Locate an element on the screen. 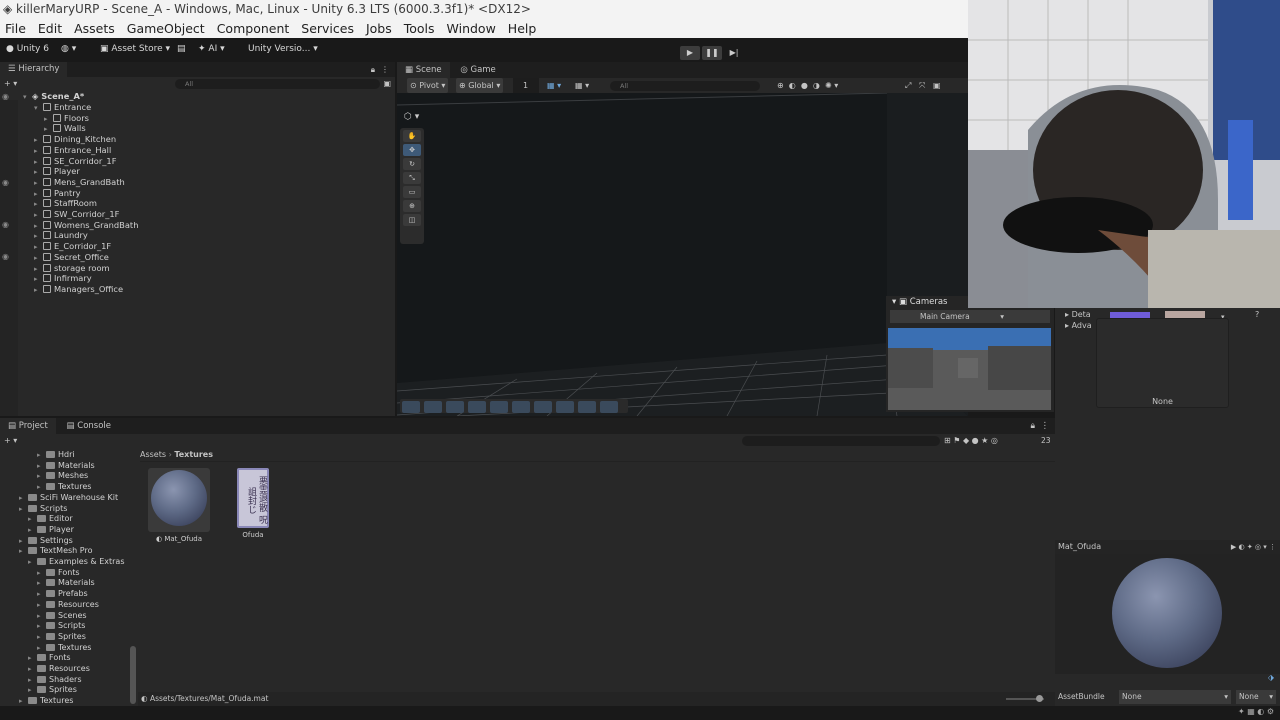 The width and height of the screenshot is (1280, 720). pause-icon: ❚❚ is located at coordinates (712, 53).